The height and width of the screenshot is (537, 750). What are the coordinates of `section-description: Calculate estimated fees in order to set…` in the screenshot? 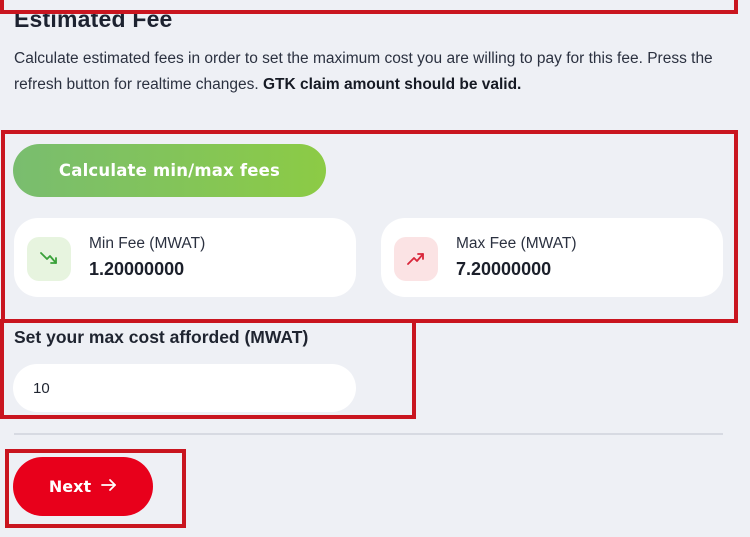 It's located at (364, 72).